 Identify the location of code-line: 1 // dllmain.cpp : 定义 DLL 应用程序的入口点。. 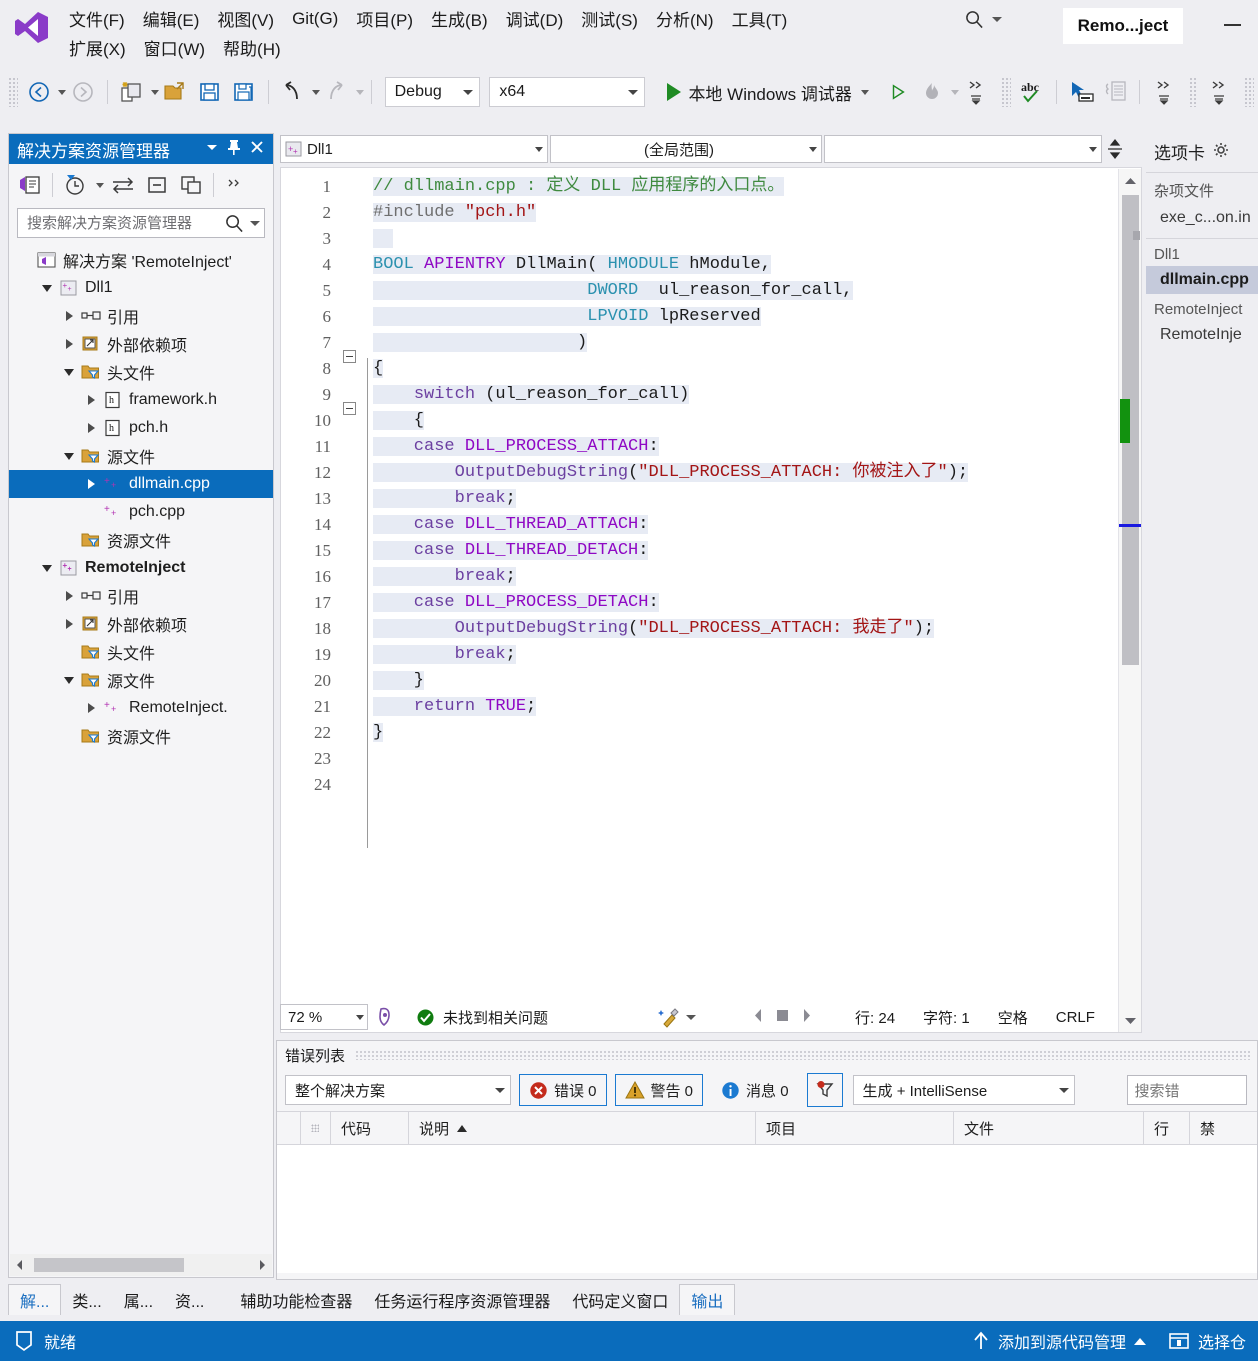
(691, 187).